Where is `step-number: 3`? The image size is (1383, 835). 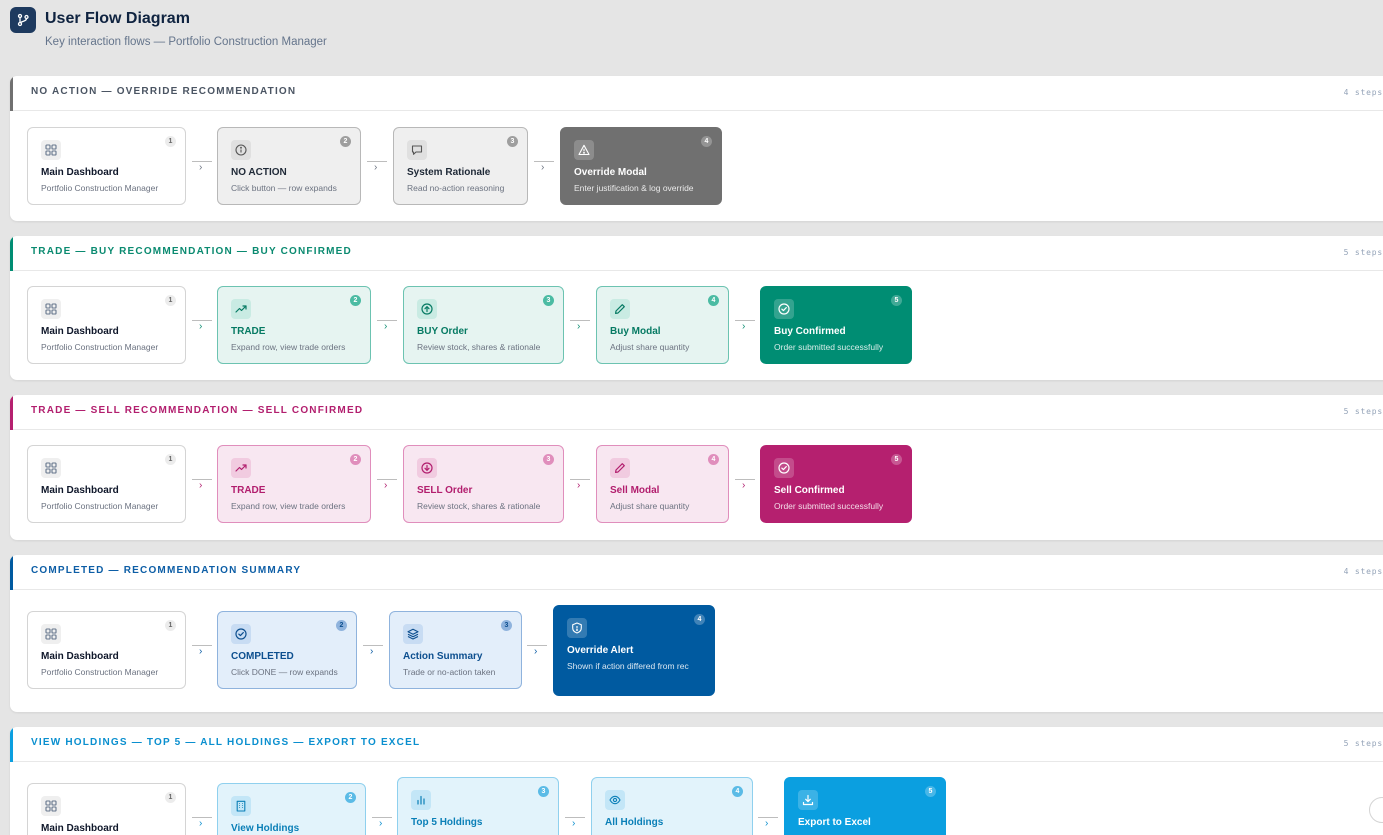
step-number: 3 is located at coordinates (548, 300).